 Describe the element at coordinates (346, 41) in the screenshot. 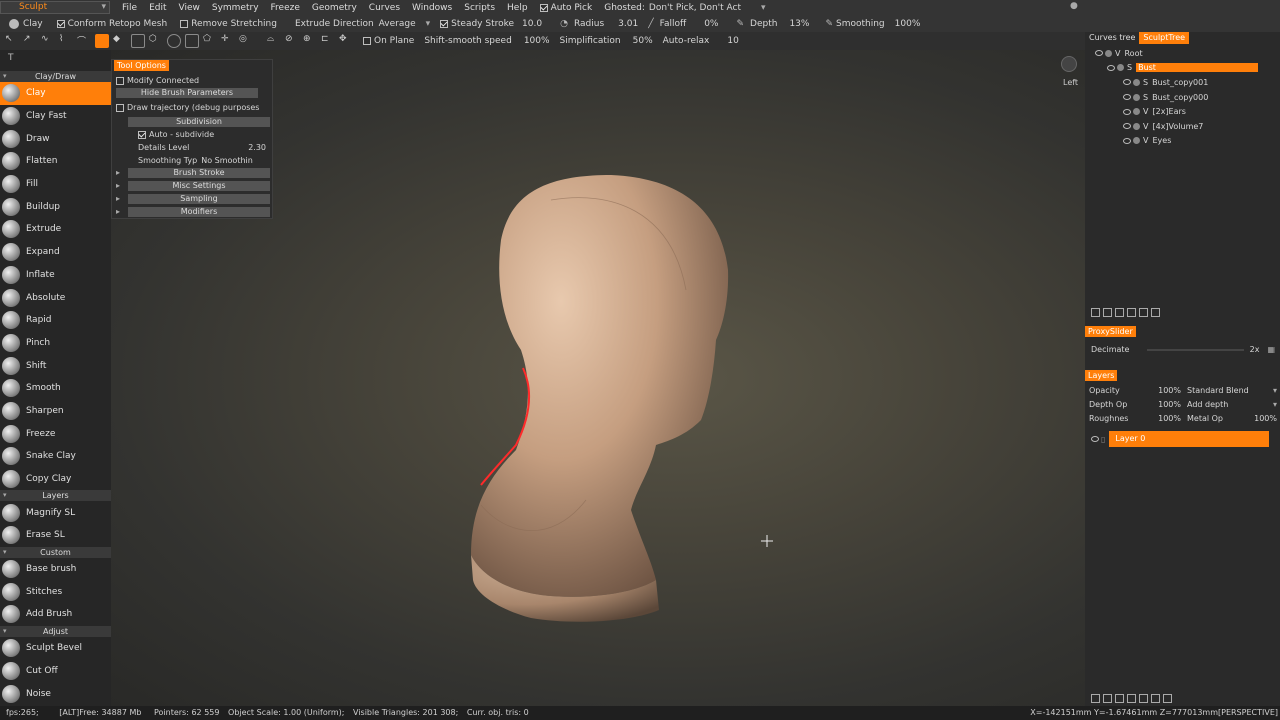

I see `move-icon: ✥` at that location.